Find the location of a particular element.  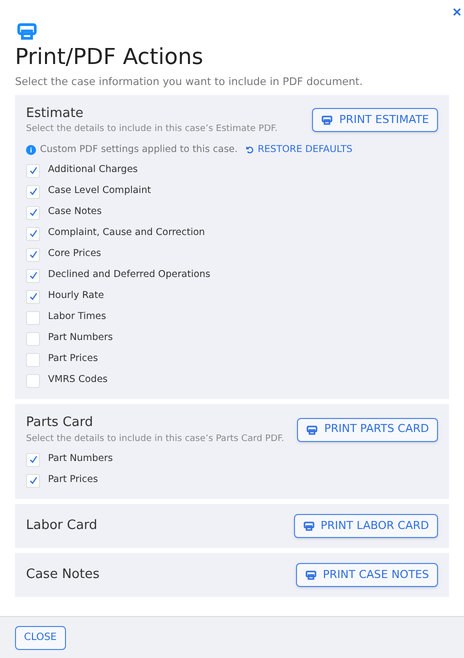

option-label: Labor Times is located at coordinates (77, 317).